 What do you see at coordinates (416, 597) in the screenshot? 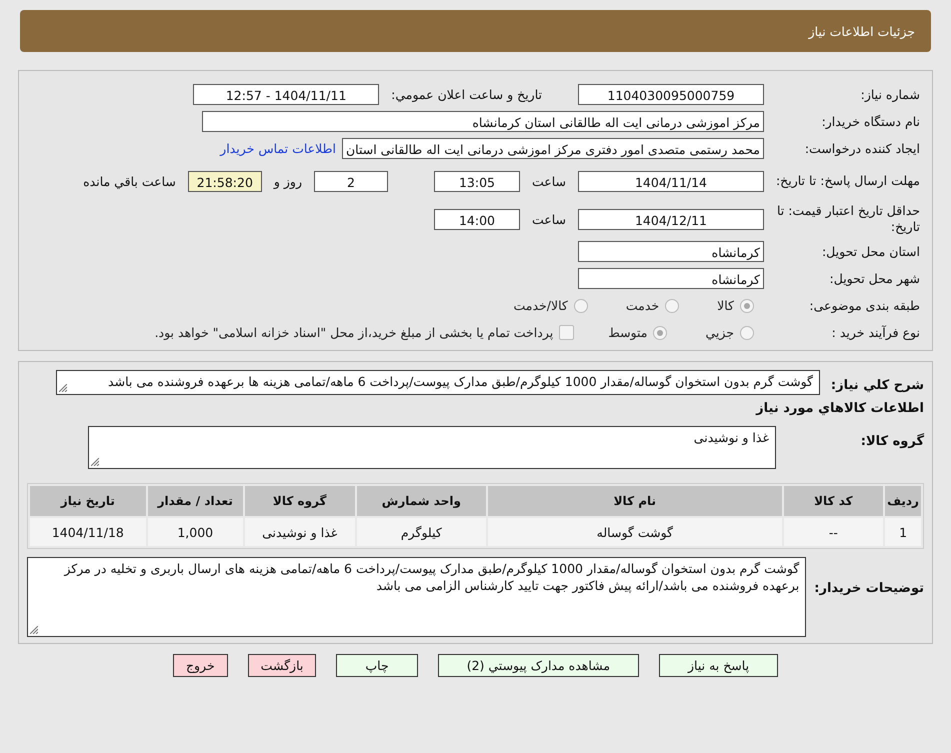
I see `buyer-notes-text-area: گوشت گرم بدون استخوان گوساله/مقدار 1000 کیلوگرم/طبق مدارک پیوست/پرداخت 6 ماهه/تمامی هزینه های ارسال باربری و تخلیه در مرکز برعهده فروشنده می باشد/ارائه پیش فاکتور جهت تایید کارشناس الزامی می باشد` at bounding box center [416, 597].